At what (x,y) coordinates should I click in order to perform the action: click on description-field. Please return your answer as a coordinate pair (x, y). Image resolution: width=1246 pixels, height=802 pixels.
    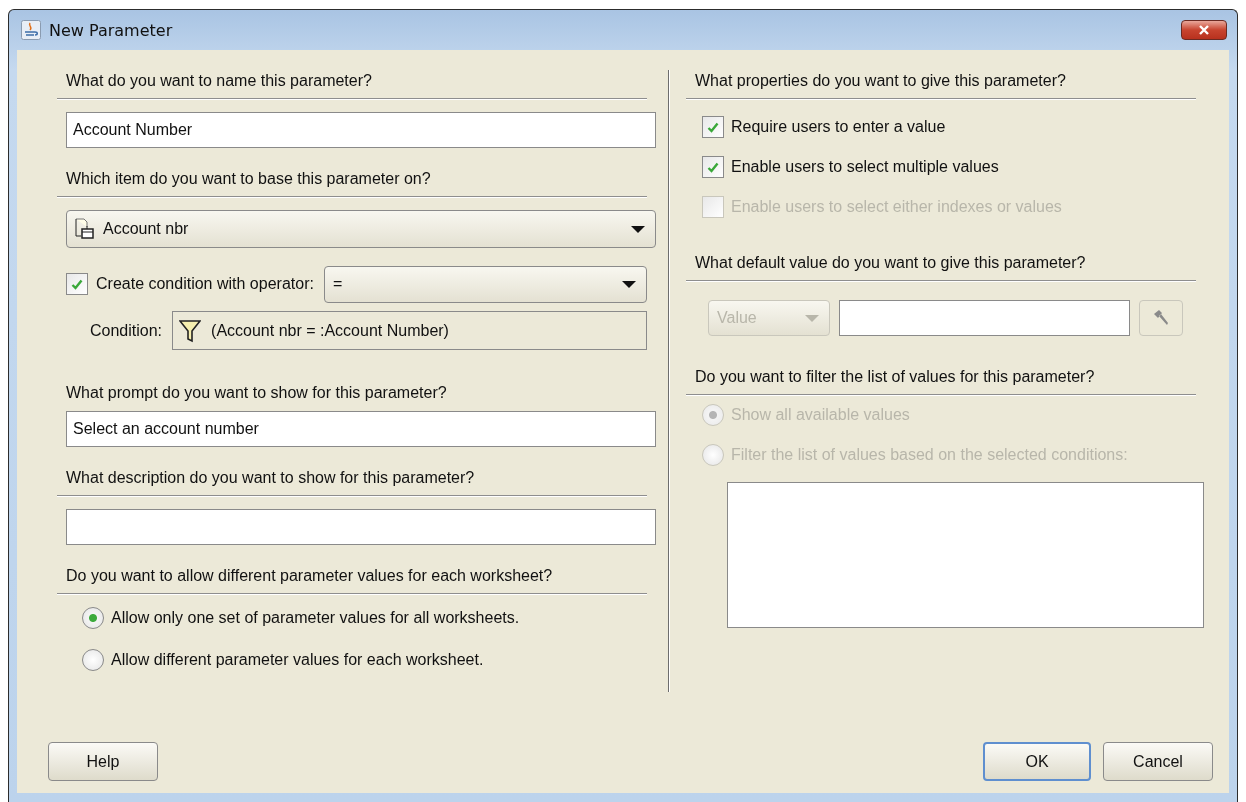
    Looking at the image, I should click on (361, 527).